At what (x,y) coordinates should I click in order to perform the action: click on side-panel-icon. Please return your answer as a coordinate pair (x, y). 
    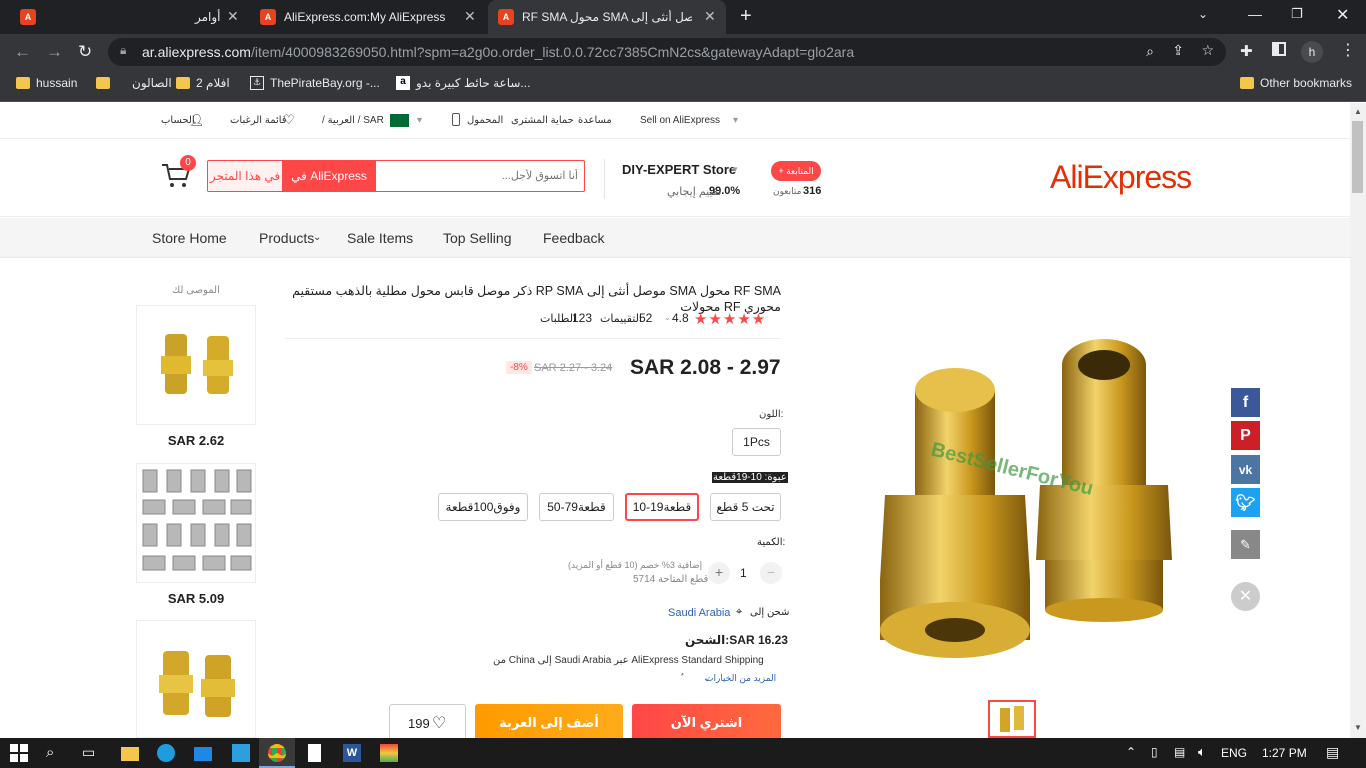
    Looking at the image, I should click on (1279, 49).